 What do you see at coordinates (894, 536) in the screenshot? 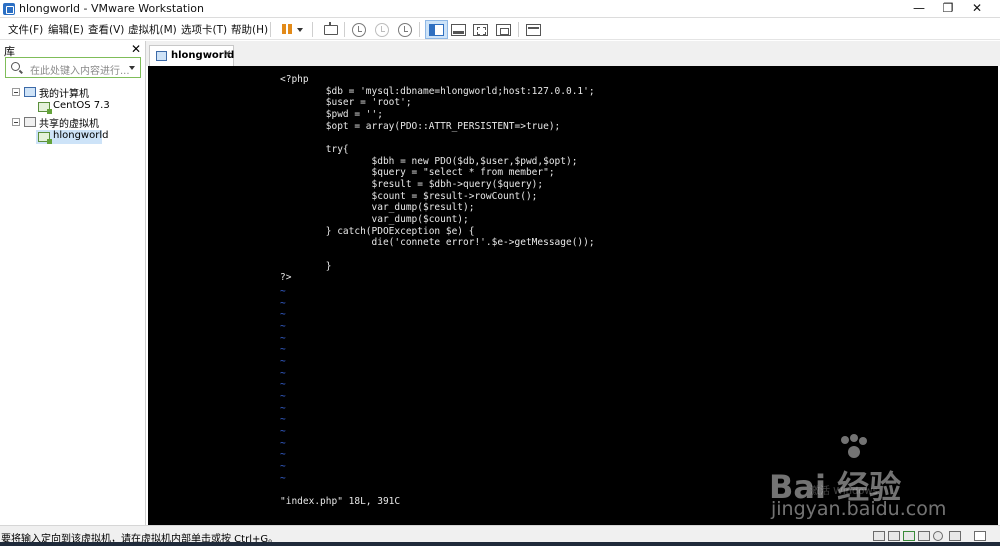
I see `cd-dvd-icon` at bounding box center [894, 536].